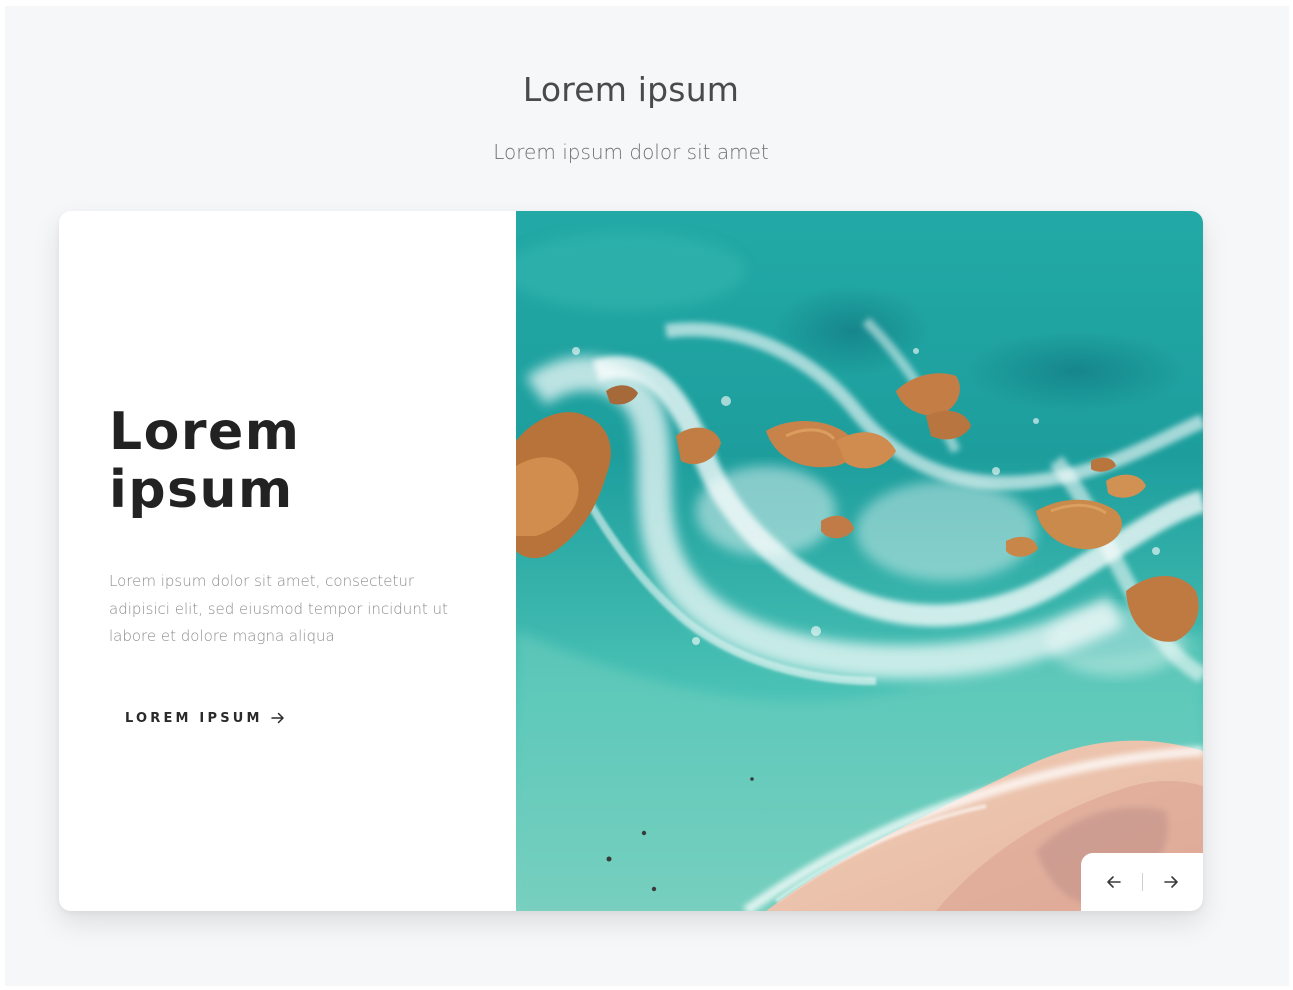  I want to click on cta-label: LOREM IPSUM, so click(194, 718).